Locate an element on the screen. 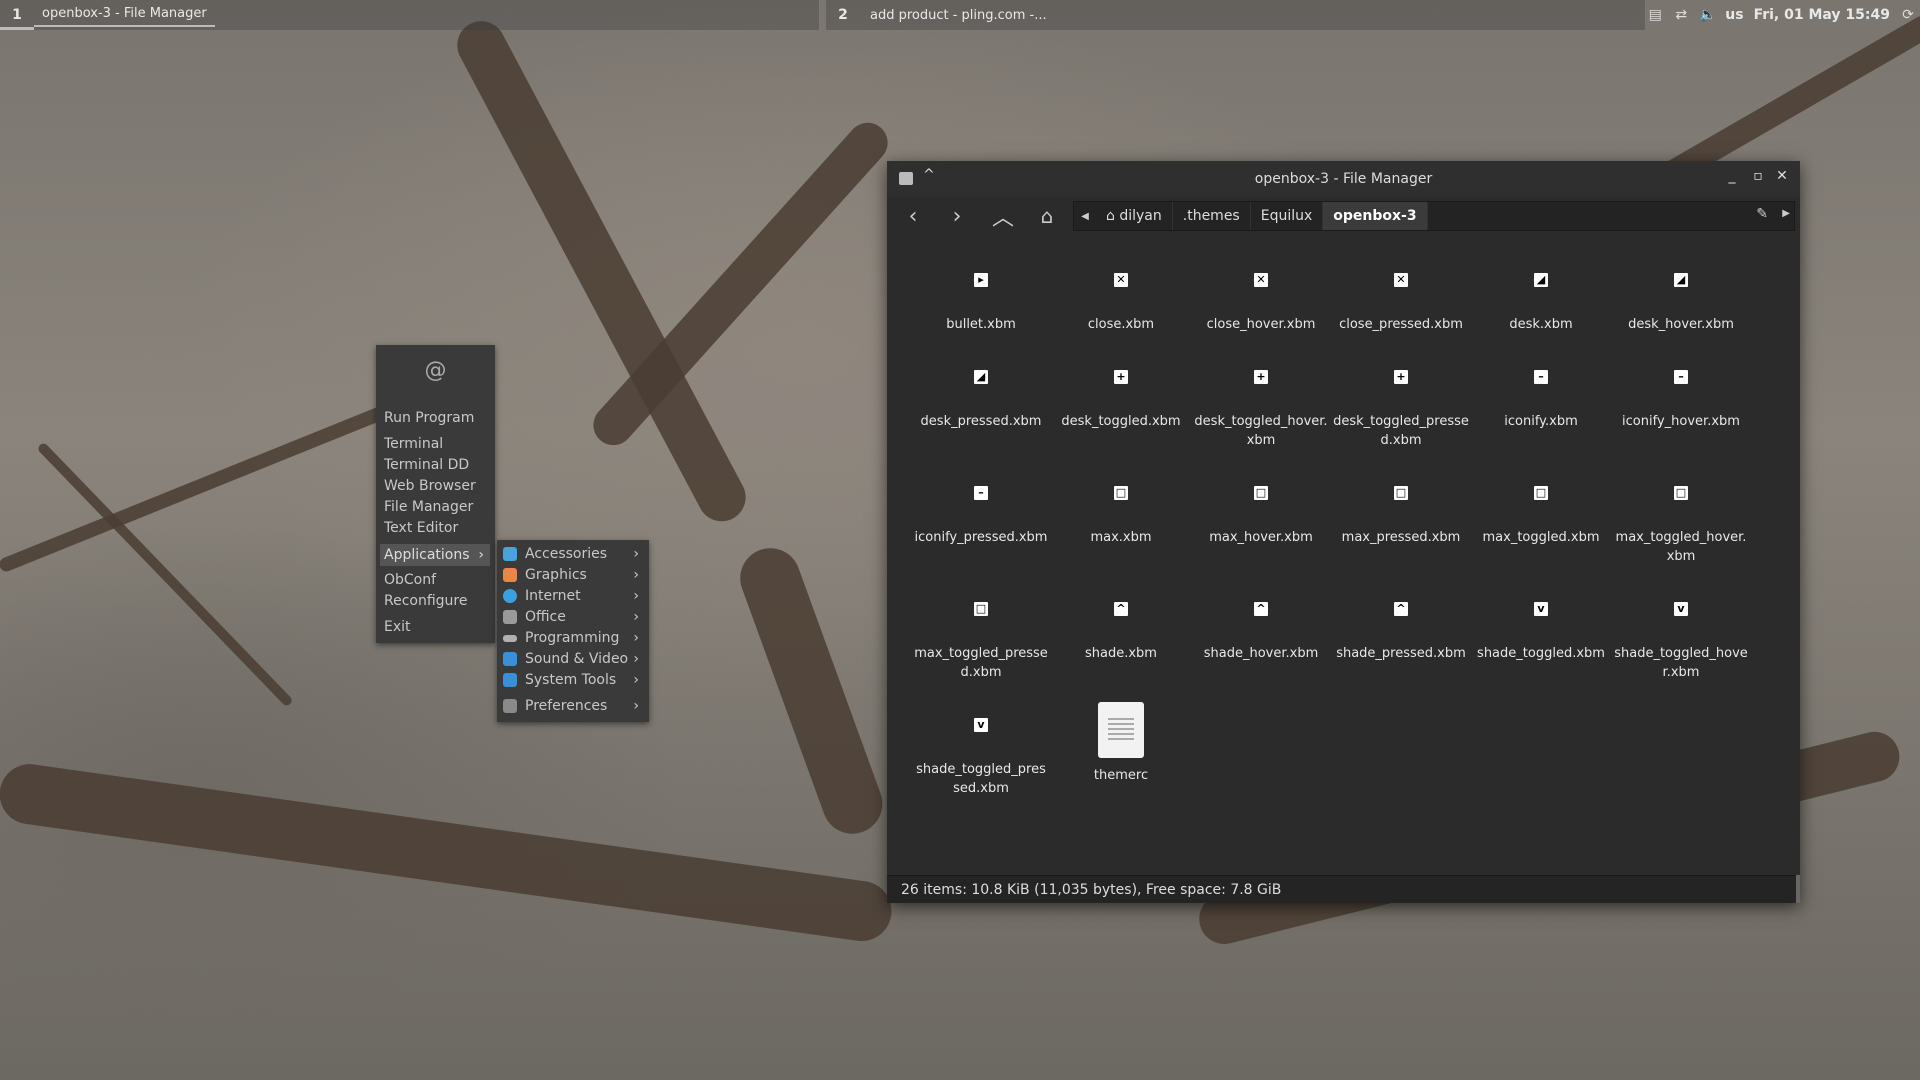  file-name: max_toggled.xbm is located at coordinates (1541, 537).